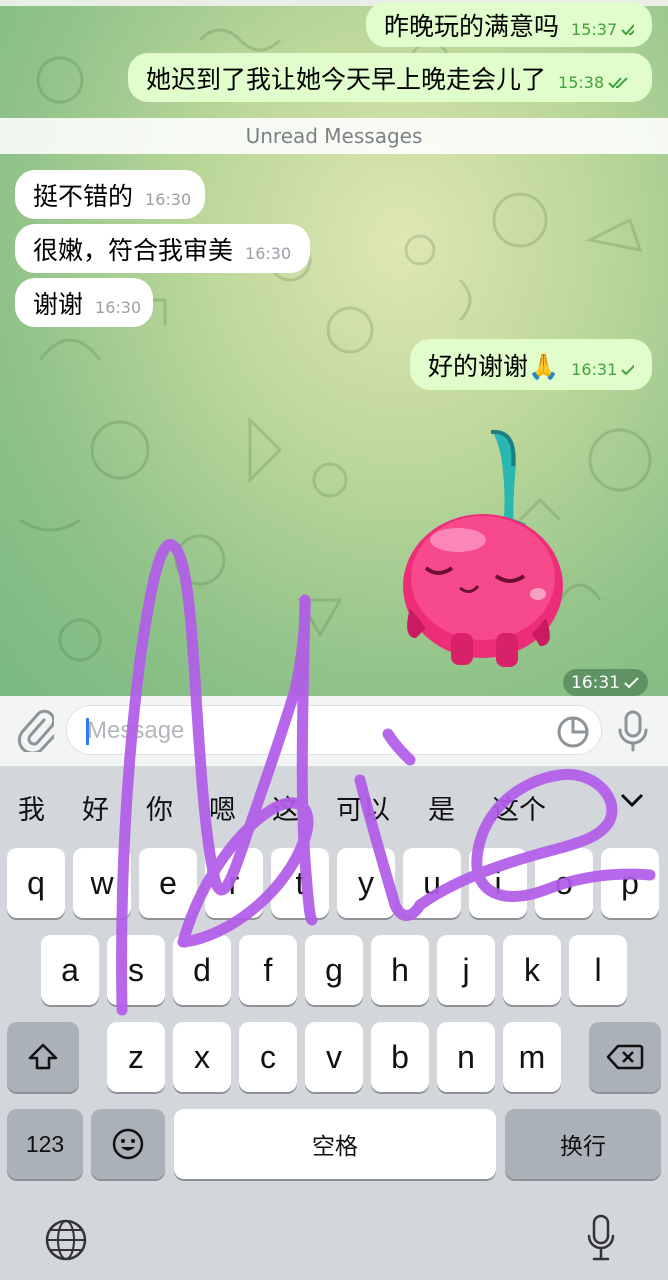 The height and width of the screenshot is (1280, 668). I want to click on emoji-icon, so click(128, 1144).